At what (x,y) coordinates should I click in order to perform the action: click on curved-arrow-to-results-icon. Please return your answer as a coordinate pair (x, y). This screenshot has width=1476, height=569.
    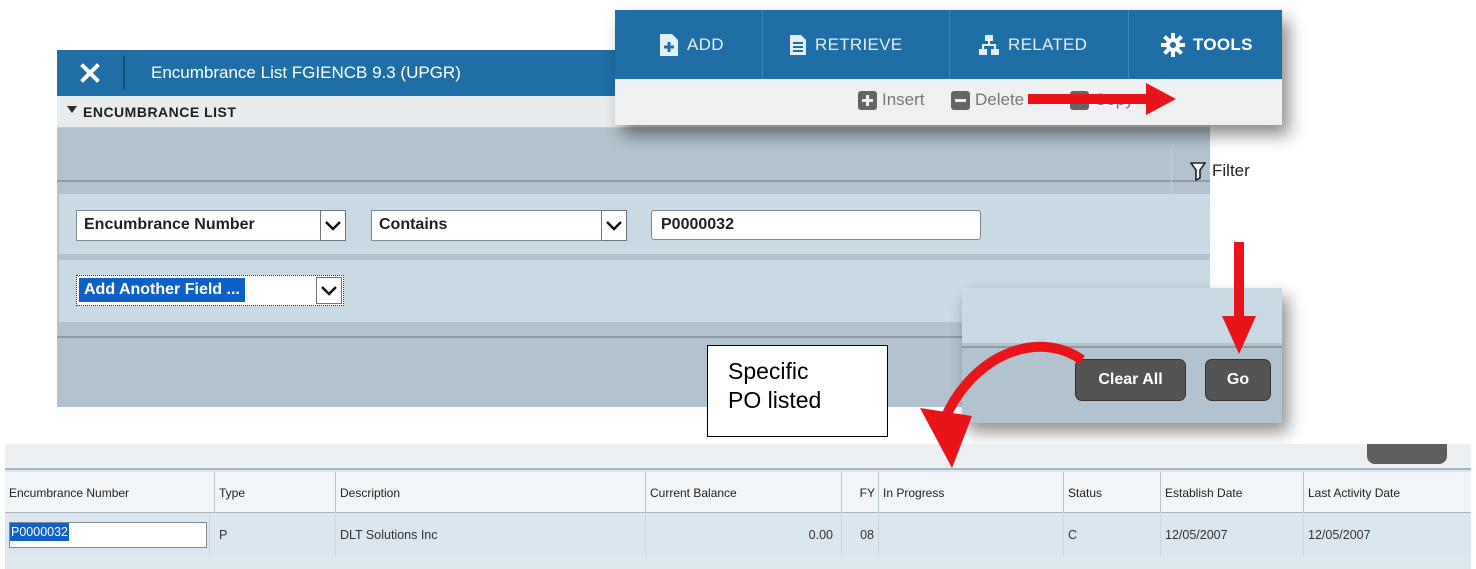
    Looking at the image, I should click on (1002, 404).